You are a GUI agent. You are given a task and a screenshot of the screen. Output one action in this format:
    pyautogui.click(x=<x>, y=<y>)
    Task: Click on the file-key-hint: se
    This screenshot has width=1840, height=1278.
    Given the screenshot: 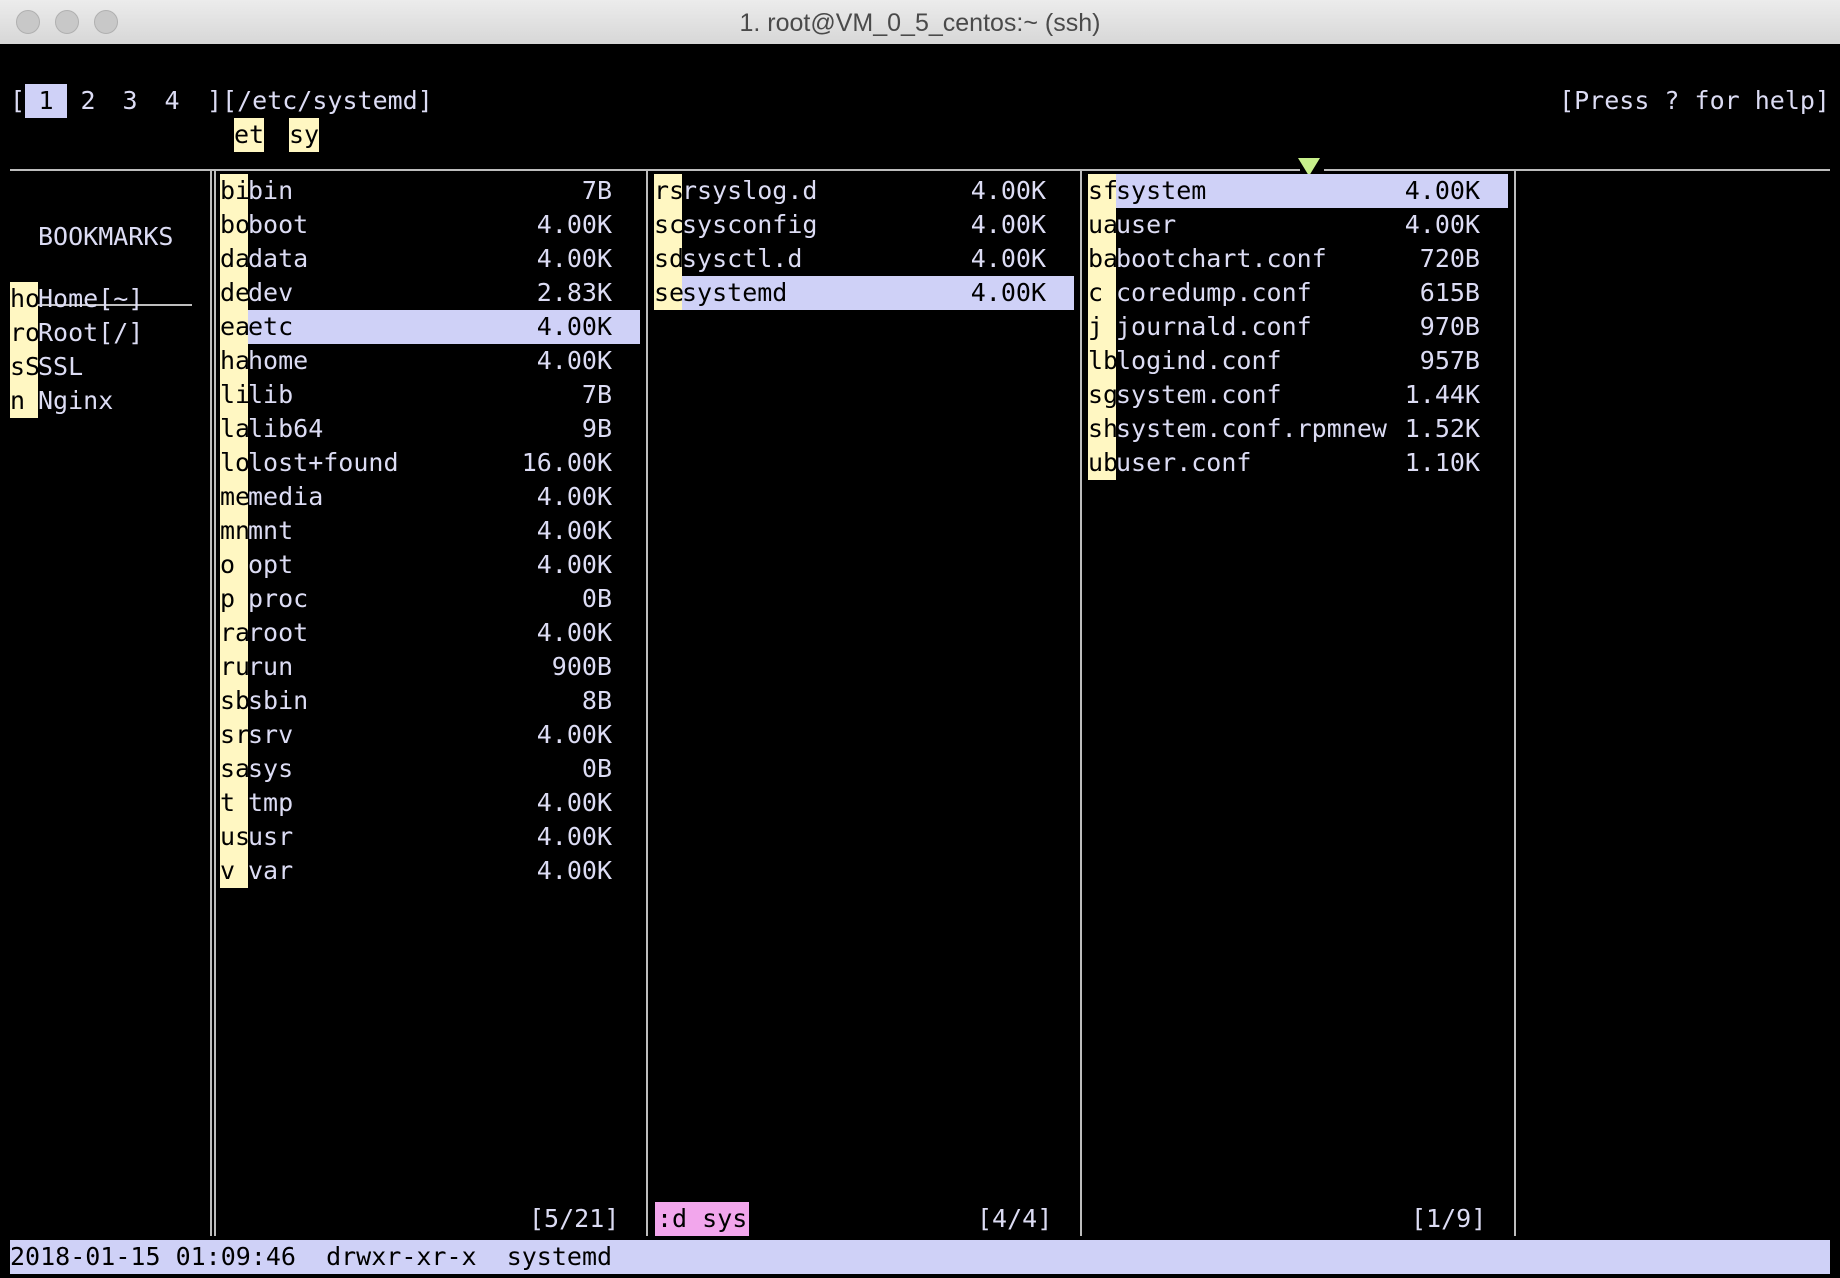 What is the action you would take?
    pyautogui.click(x=669, y=293)
    